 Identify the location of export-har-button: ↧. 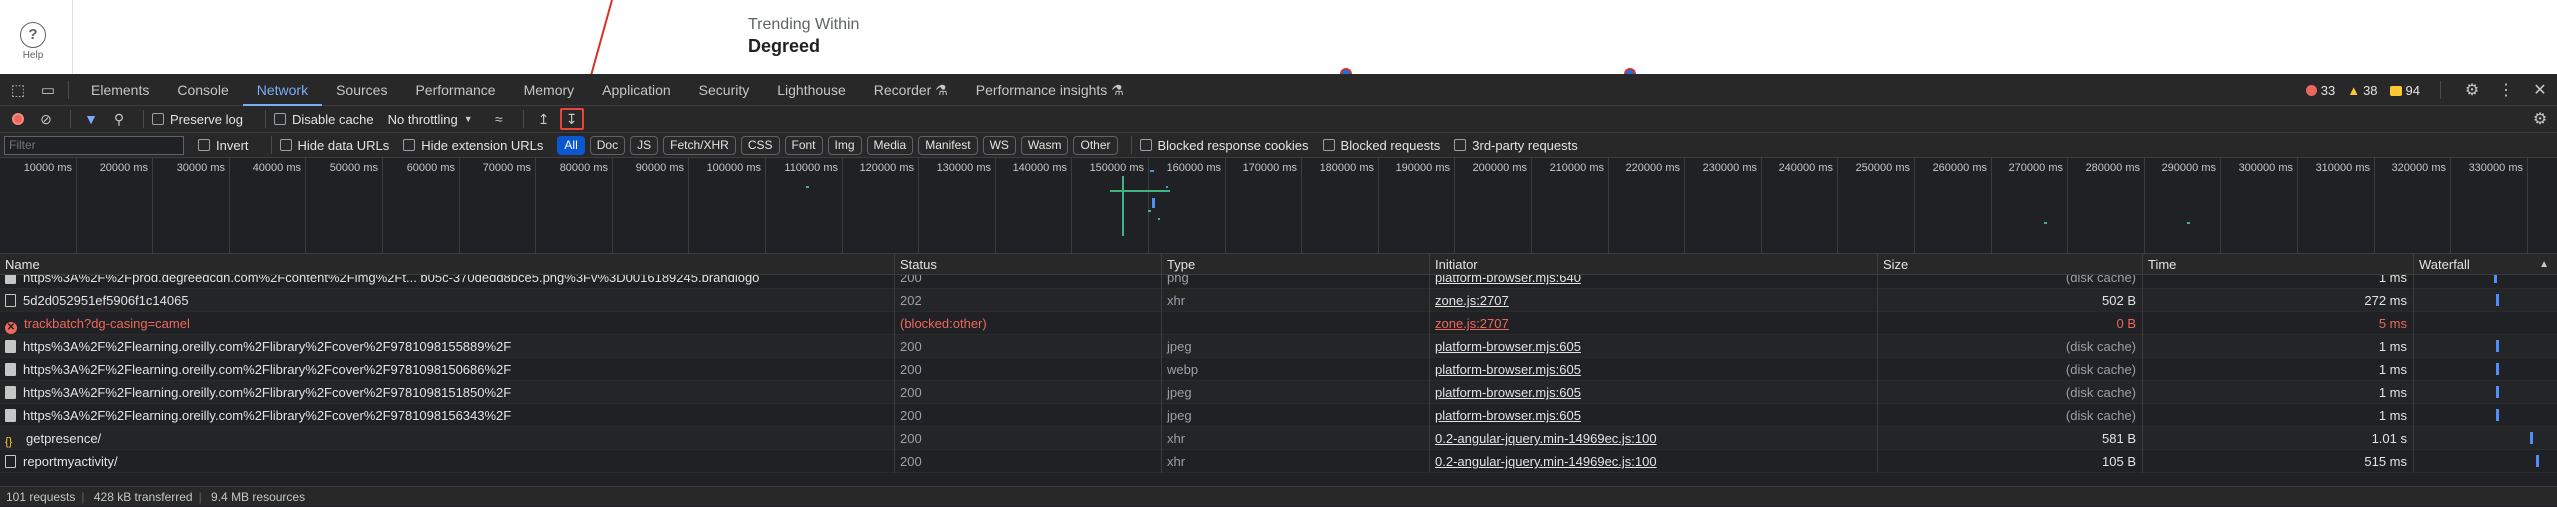
(571, 119).